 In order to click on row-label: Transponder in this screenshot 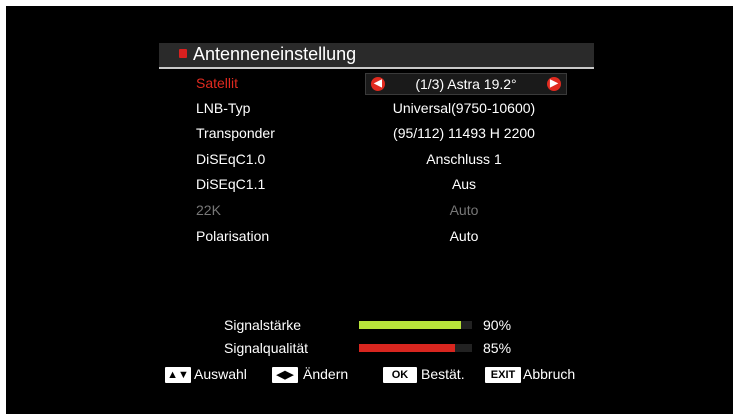, I will do `click(235, 133)`.